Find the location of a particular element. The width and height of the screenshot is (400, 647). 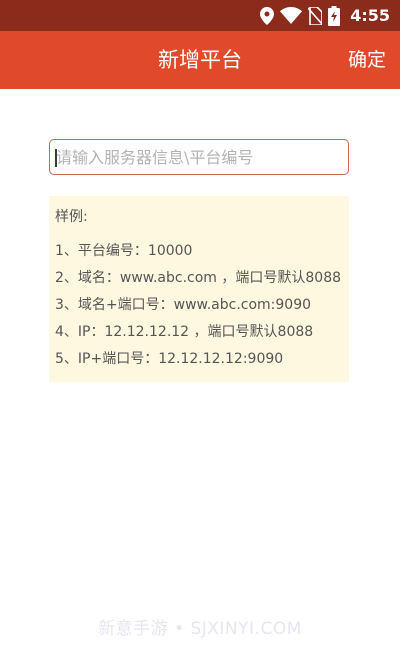

text-cursor is located at coordinates (56, 158).